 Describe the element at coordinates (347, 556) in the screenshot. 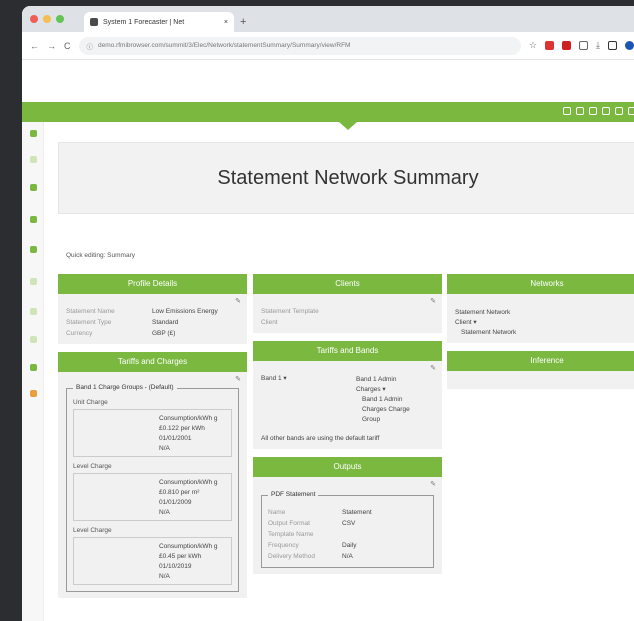

I see `field-value: N/A` at that location.